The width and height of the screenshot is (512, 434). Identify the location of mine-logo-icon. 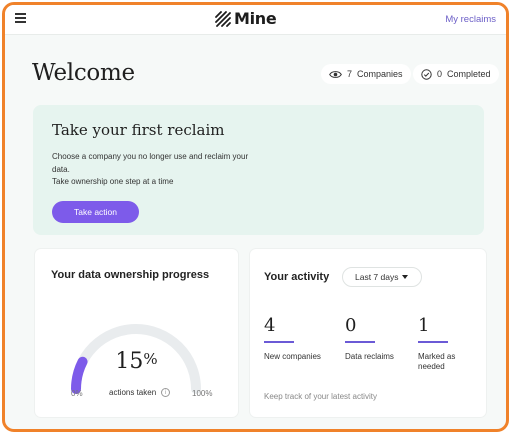
(223, 18).